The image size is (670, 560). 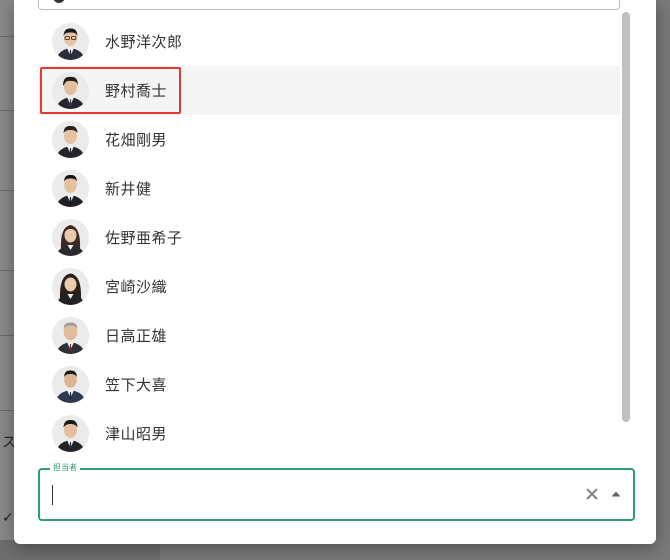 What do you see at coordinates (329, 384) in the screenshot?
I see `option-kasashita-daiki: 笠下大喜` at bounding box center [329, 384].